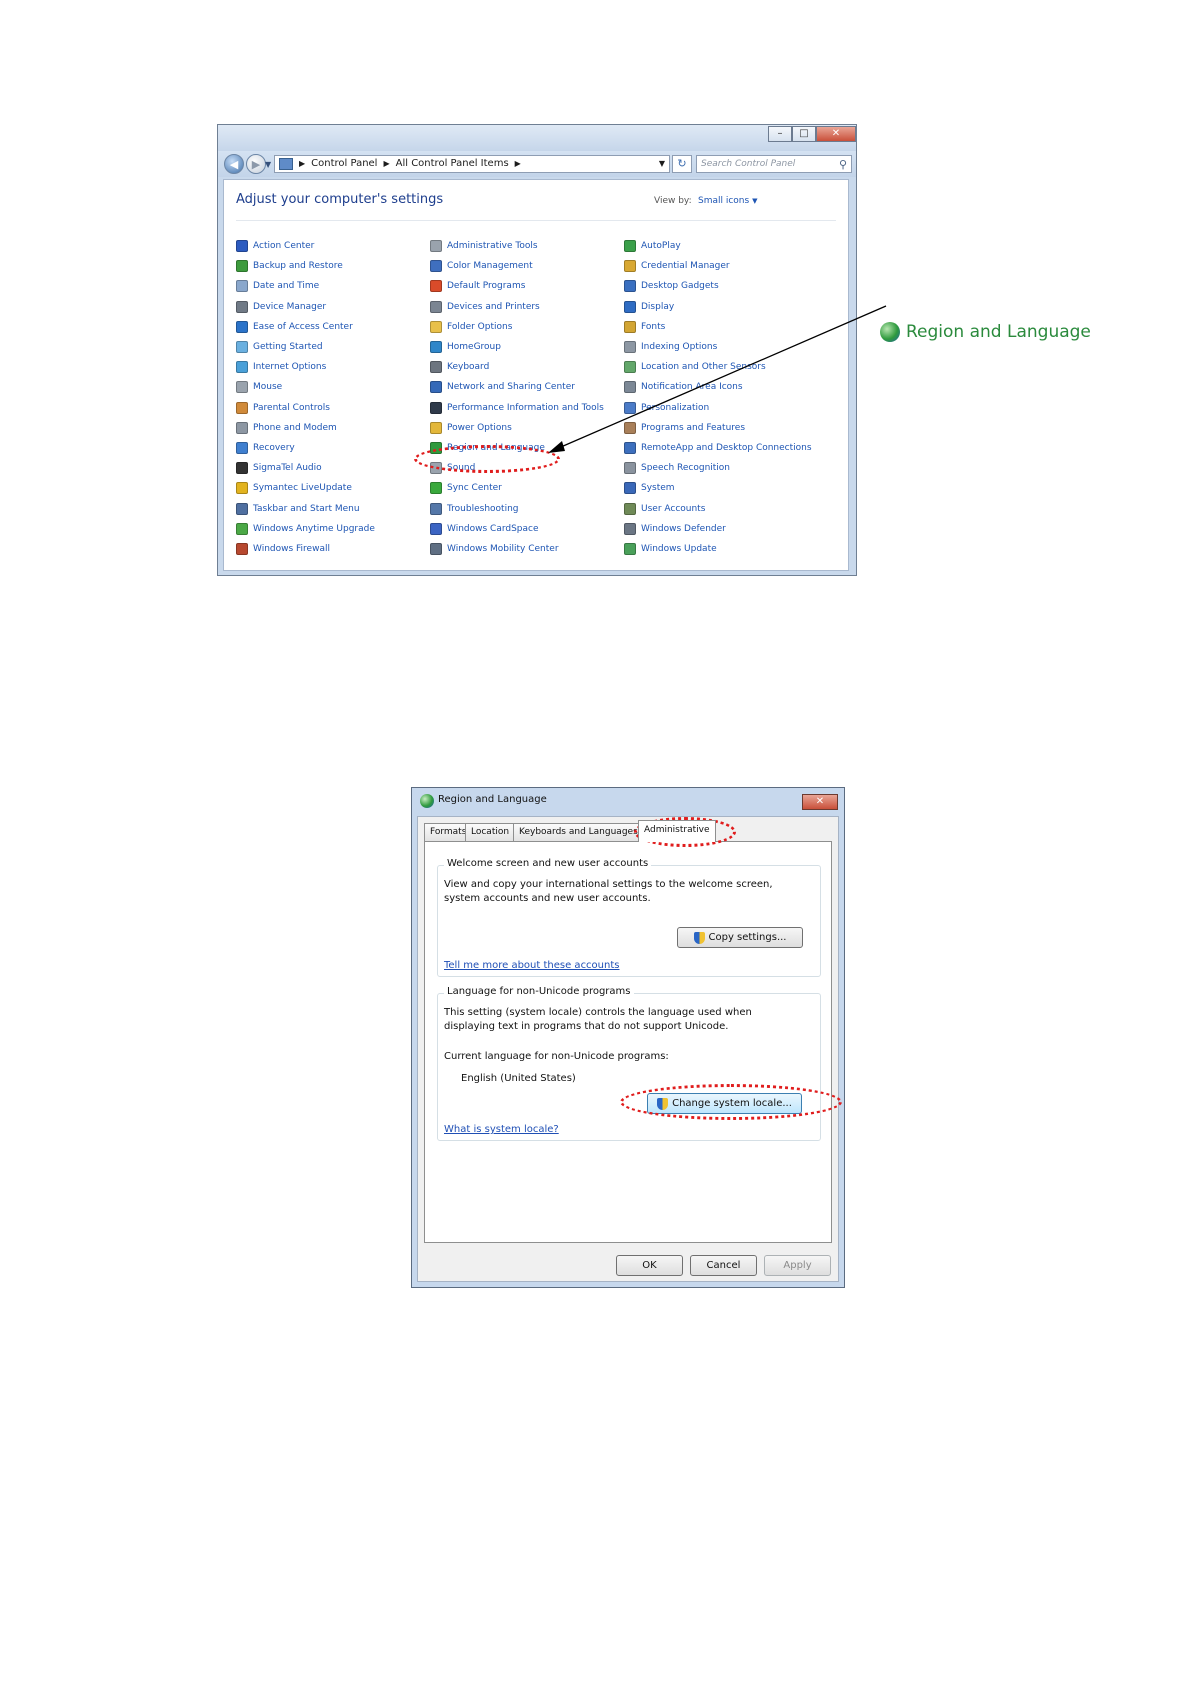  What do you see at coordinates (679, 549) in the screenshot?
I see `control-panel-item-label: Windows Update` at bounding box center [679, 549].